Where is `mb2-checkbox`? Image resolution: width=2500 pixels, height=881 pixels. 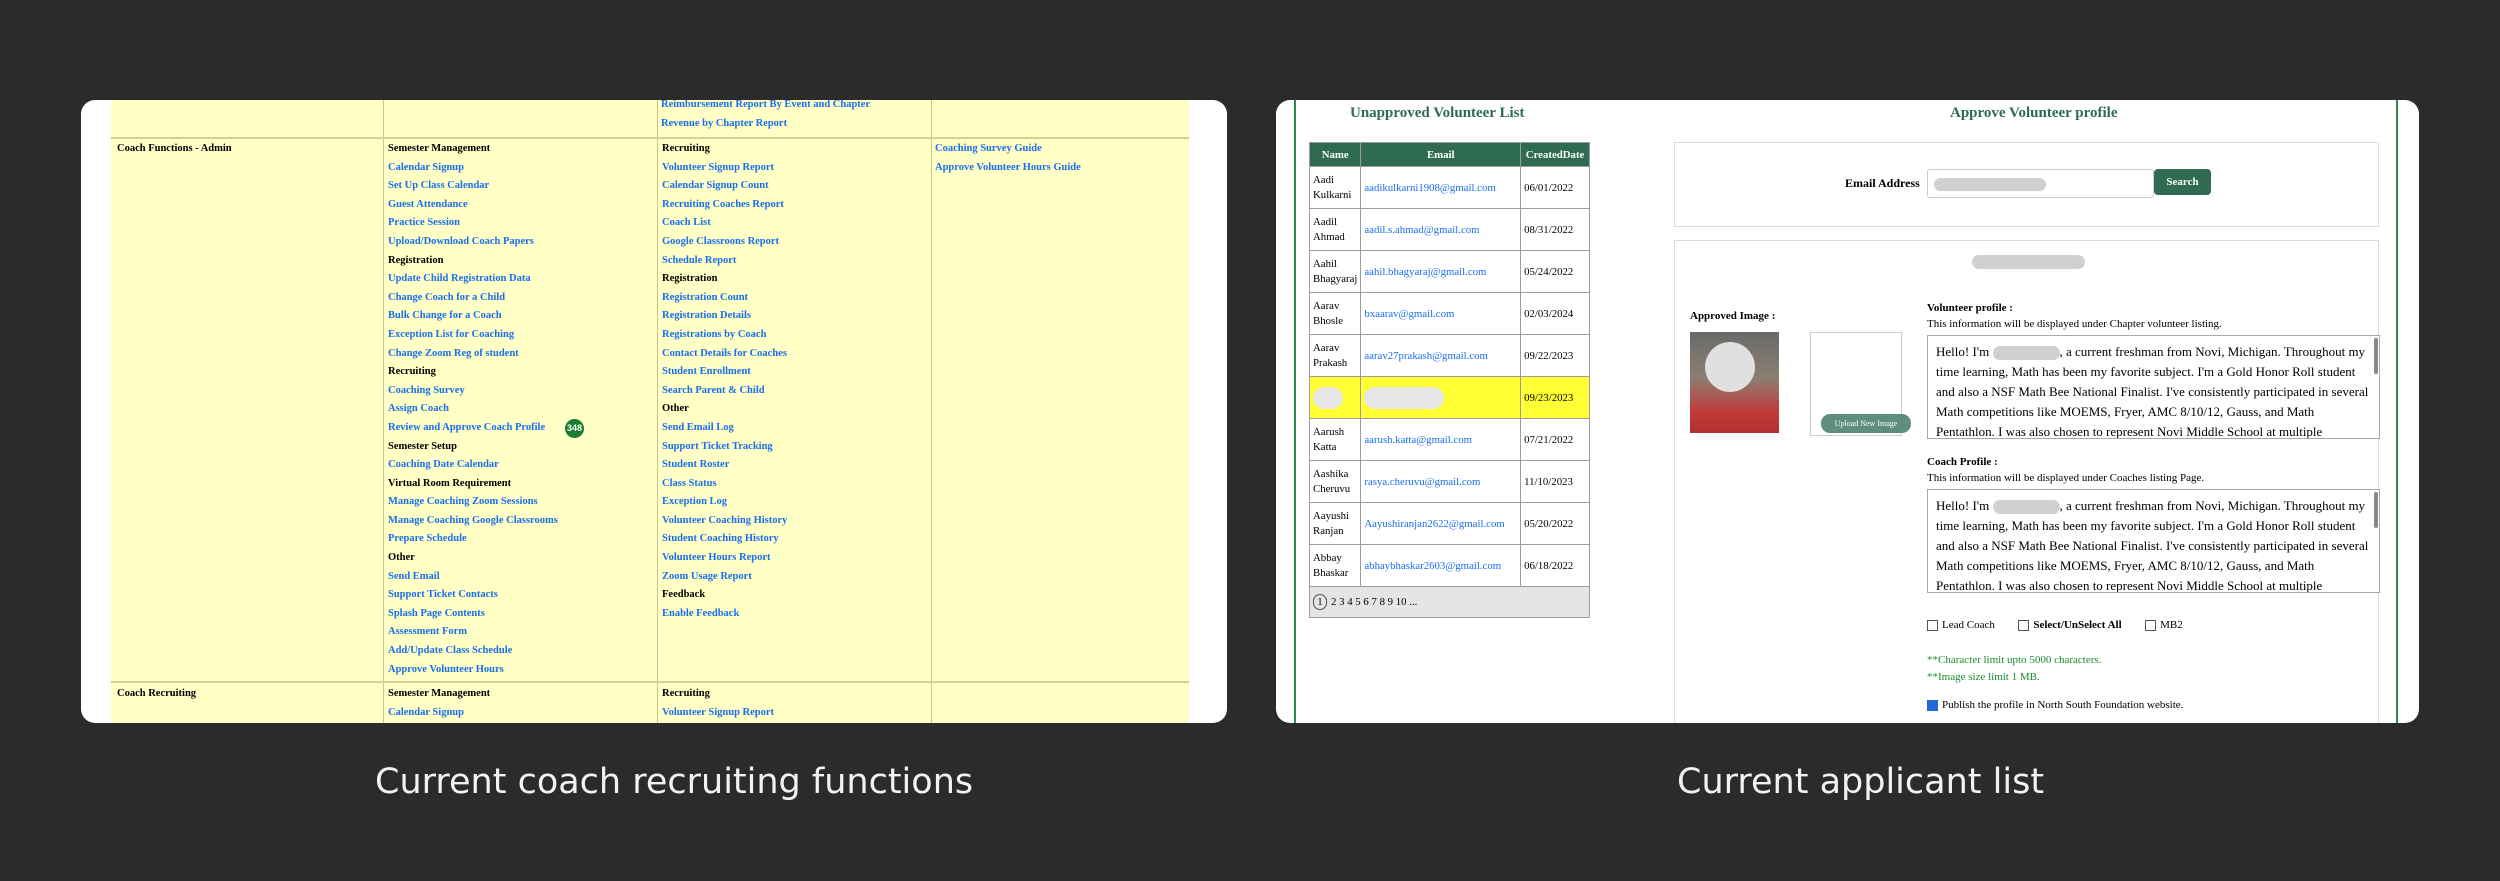 mb2-checkbox is located at coordinates (2151, 625).